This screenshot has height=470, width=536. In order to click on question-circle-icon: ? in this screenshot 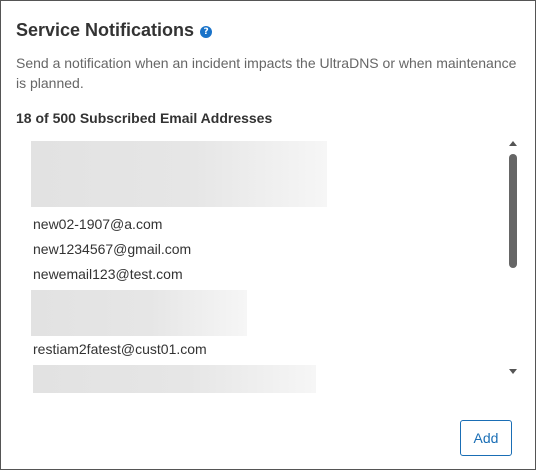, I will do `click(206, 31)`.